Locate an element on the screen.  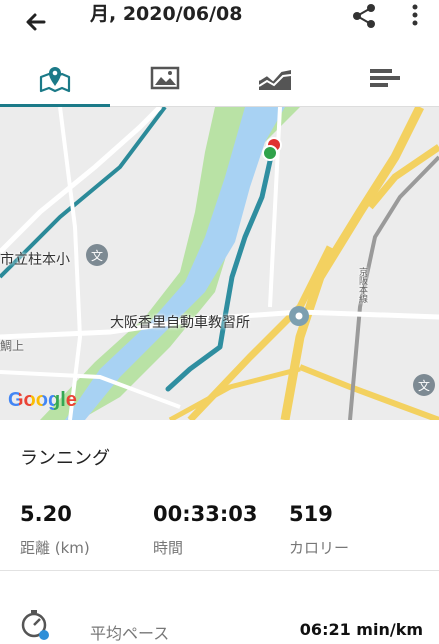
distance-label: 距離 (km) is located at coordinates (55, 548).